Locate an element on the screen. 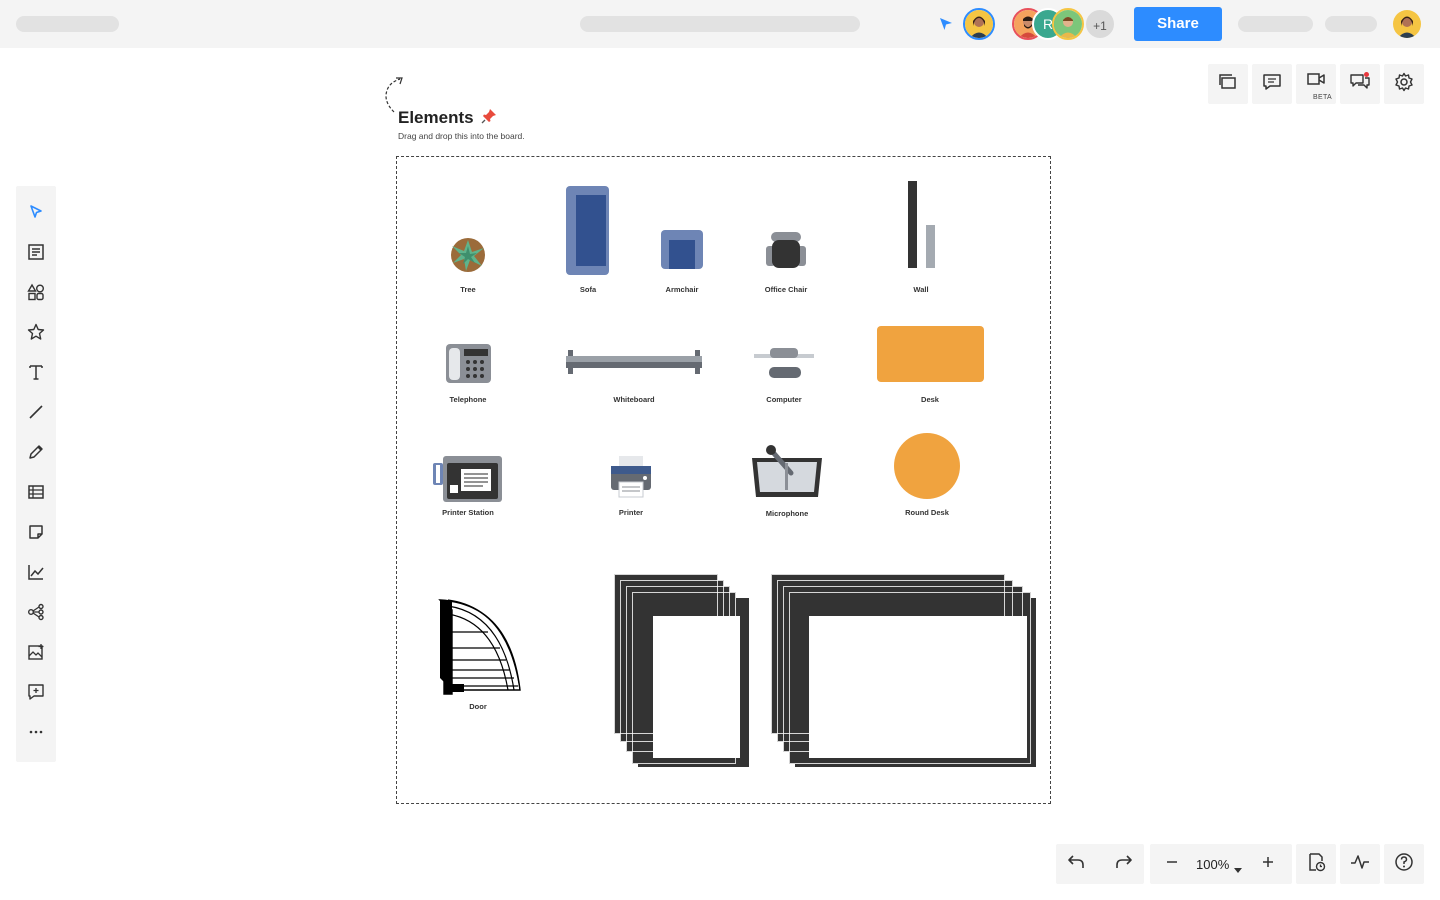 This screenshot has height=900, width=1440. avatar-current-presenter is located at coordinates (979, 24).